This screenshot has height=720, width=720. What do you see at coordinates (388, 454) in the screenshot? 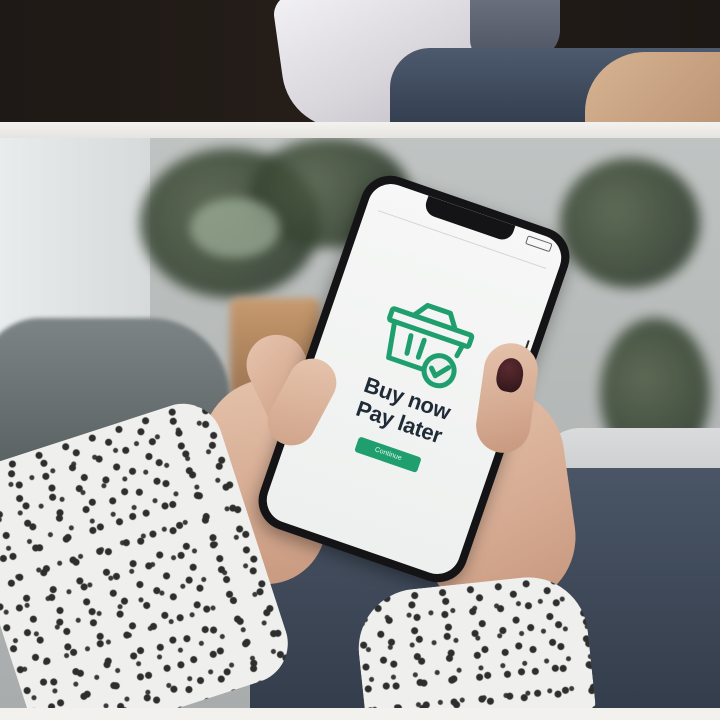
I see `continue-button: Continue` at bounding box center [388, 454].